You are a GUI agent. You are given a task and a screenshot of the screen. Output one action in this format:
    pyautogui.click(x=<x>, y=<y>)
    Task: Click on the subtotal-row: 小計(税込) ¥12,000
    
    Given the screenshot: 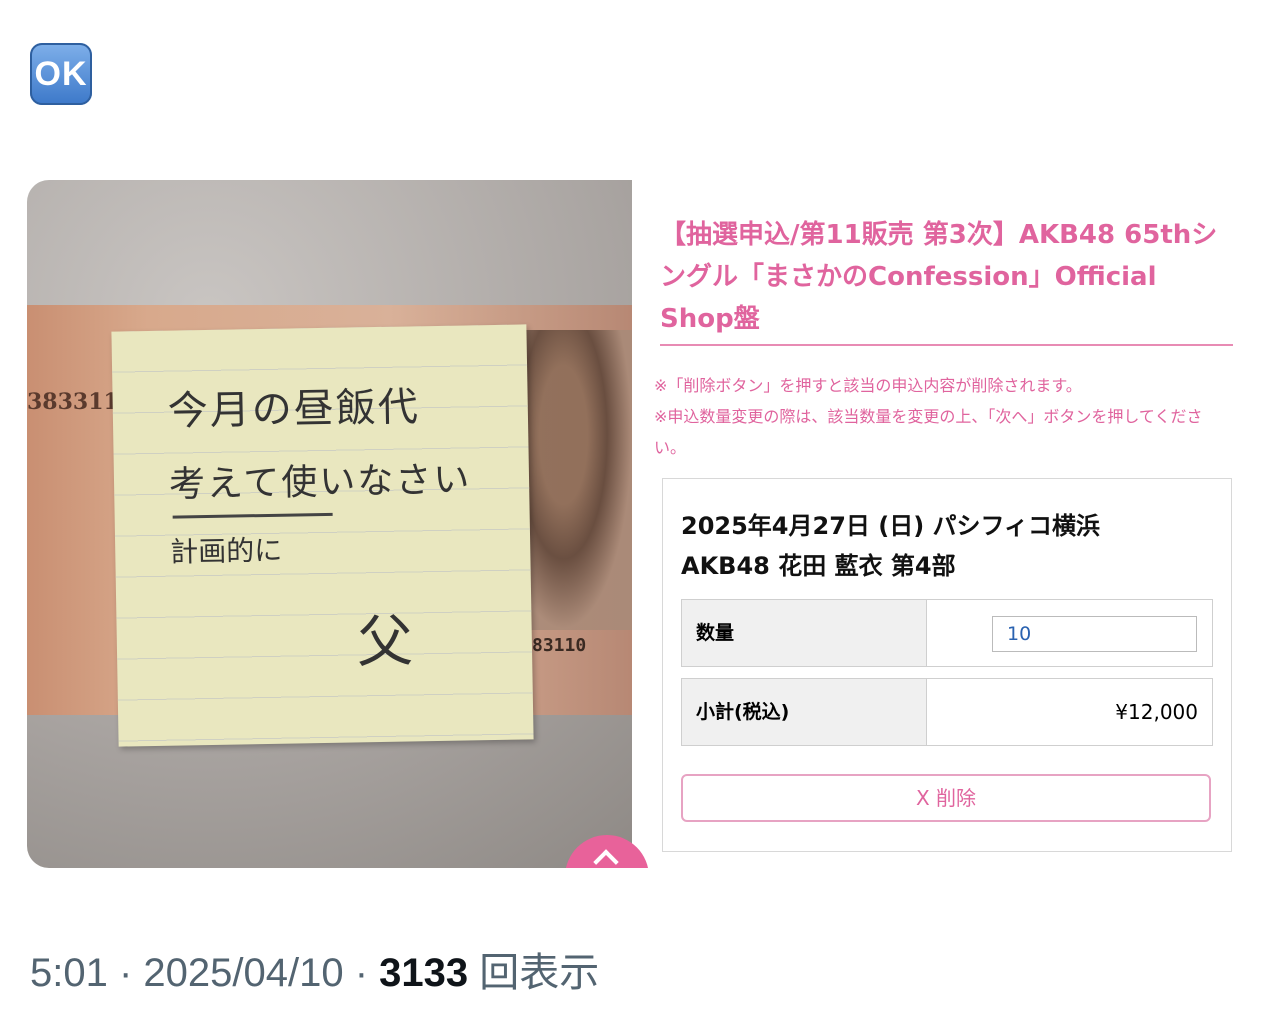 What is the action you would take?
    pyautogui.click(x=947, y=712)
    